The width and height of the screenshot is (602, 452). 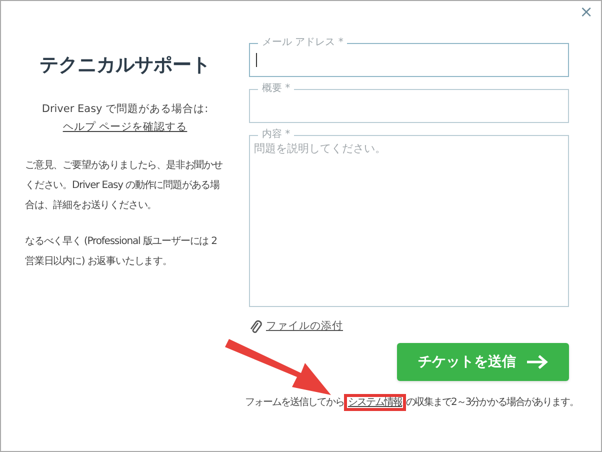 What do you see at coordinates (409, 57) in the screenshot?
I see `text-field: メール アドレス *` at bounding box center [409, 57].